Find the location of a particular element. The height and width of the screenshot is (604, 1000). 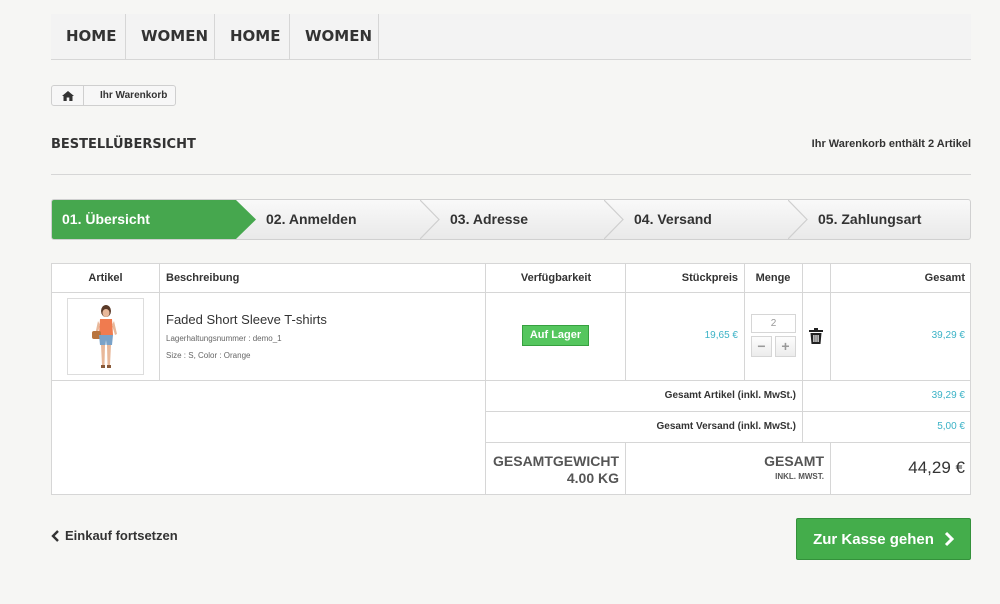

shipping-total-value: 5,00 € is located at coordinates (951, 426).